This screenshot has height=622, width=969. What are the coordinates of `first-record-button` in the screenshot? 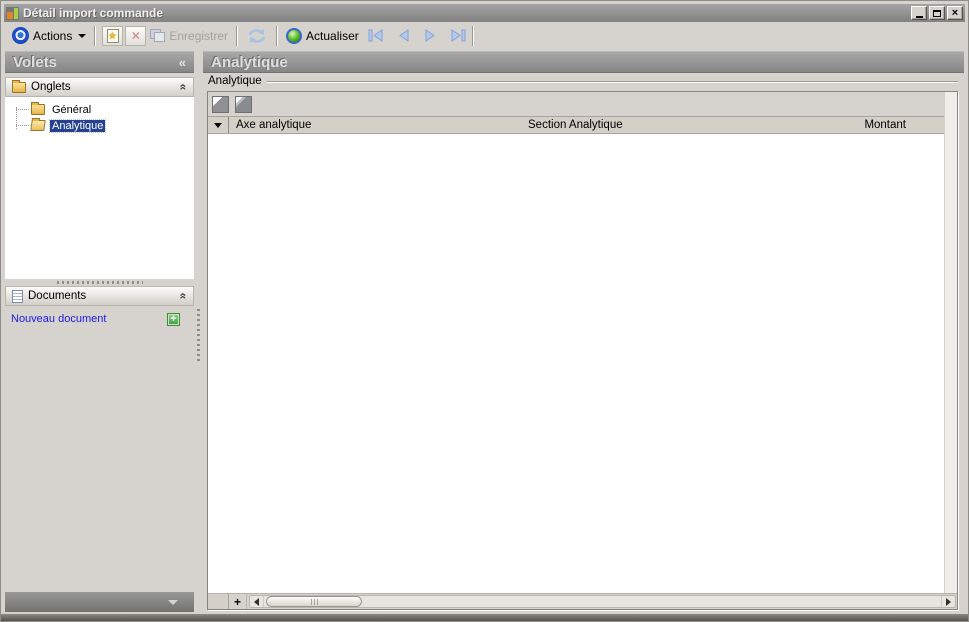 It's located at (377, 36).